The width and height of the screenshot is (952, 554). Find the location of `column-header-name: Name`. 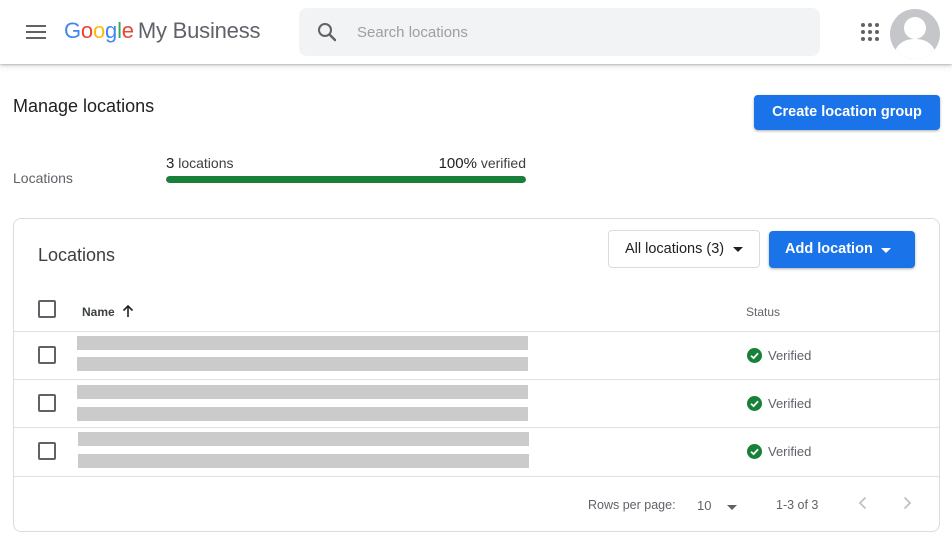

column-header-name: Name is located at coordinates (98, 312).